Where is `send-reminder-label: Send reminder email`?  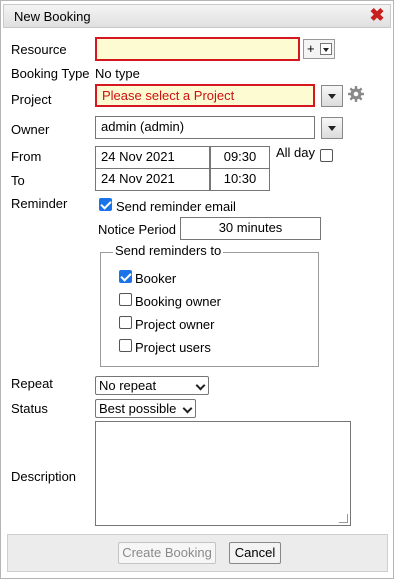 send-reminder-label: Send reminder email is located at coordinates (176, 206).